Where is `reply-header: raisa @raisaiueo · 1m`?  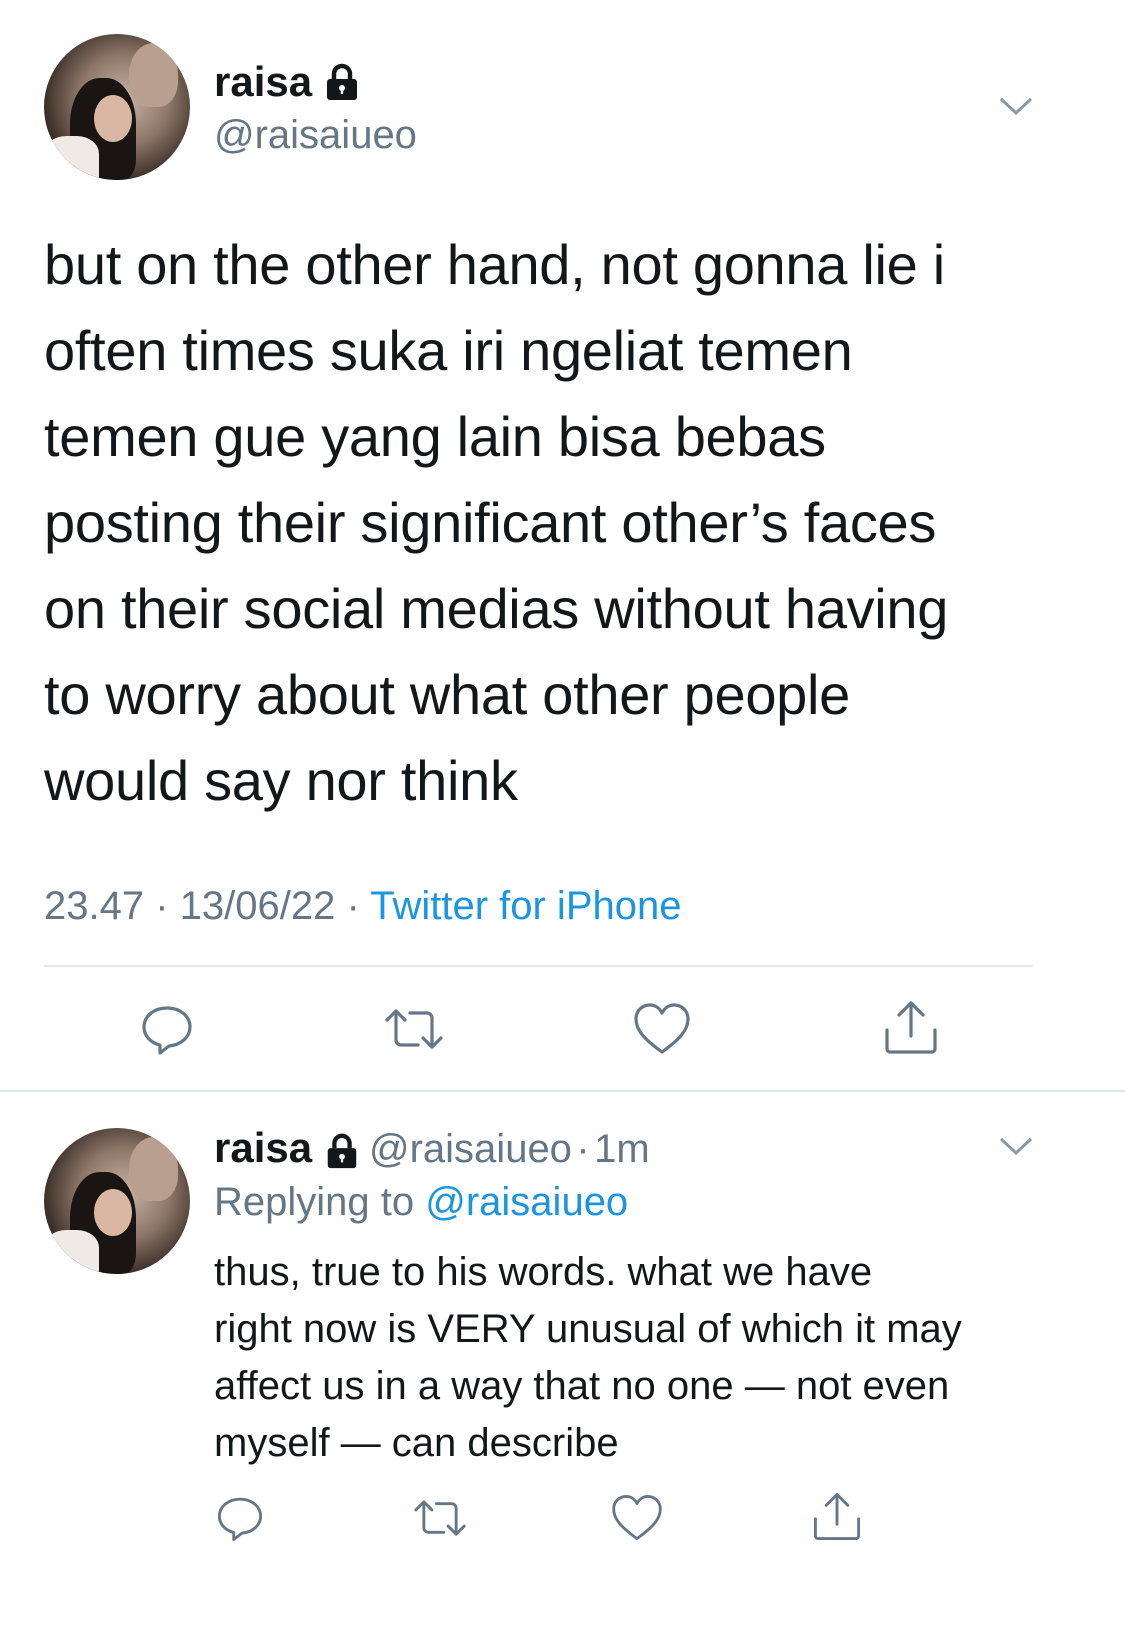 reply-header: raisa @raisaiueo · 1m is located at coordinates (432, 1151).